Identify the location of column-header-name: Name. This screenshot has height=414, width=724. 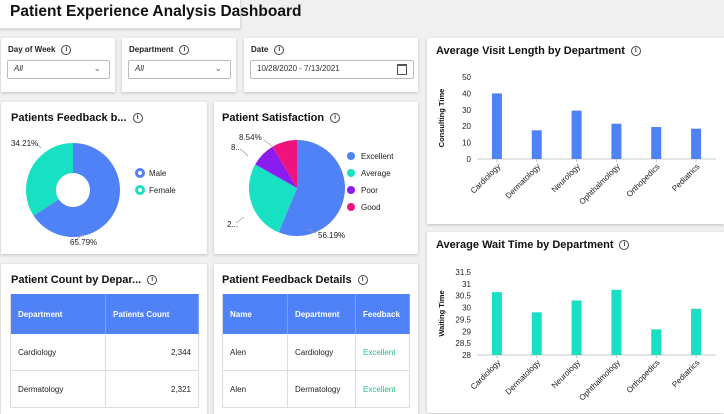
(255, 314).